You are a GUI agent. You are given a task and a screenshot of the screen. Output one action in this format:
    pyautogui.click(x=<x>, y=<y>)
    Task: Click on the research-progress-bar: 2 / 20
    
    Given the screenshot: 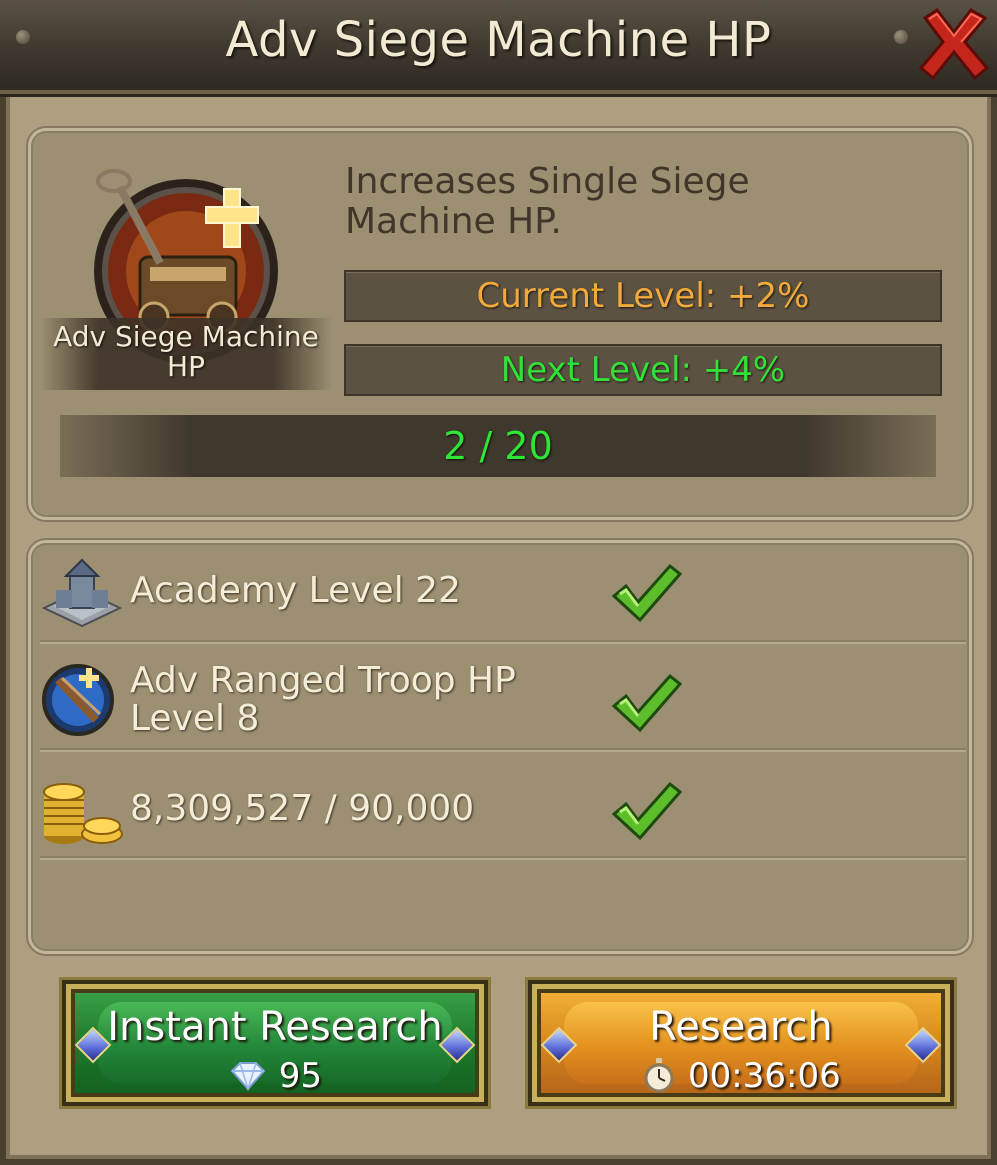 What is the action you would take?
    pyautogui.click(x=498, y=446)
    